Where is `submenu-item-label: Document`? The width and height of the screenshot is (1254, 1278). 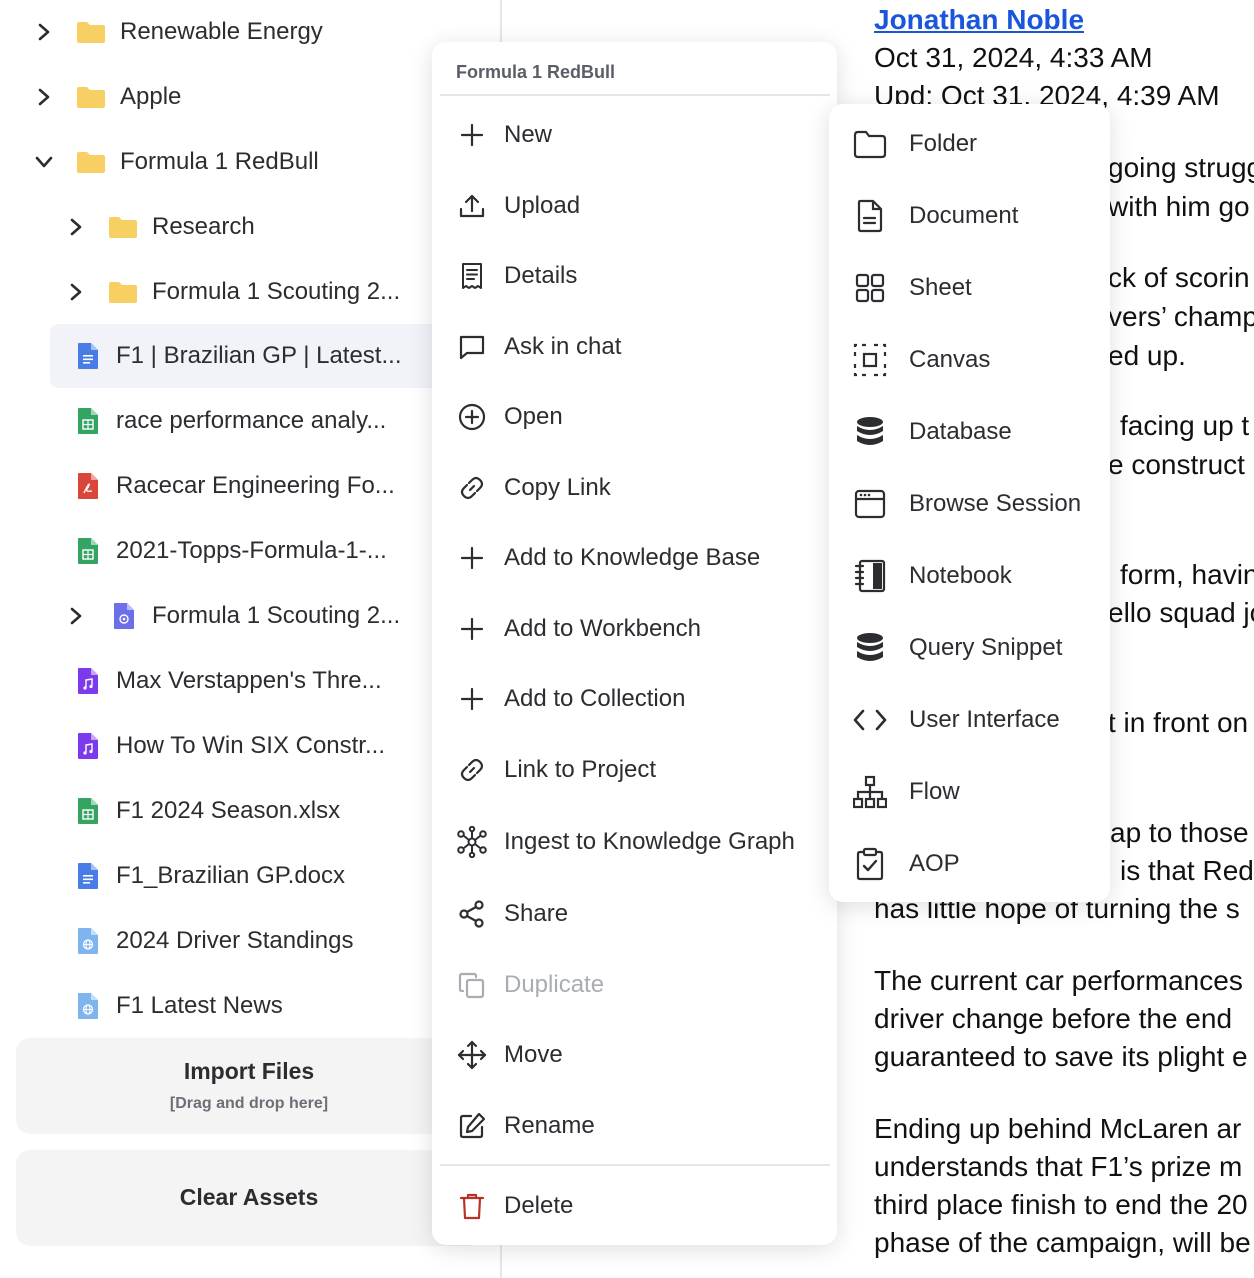
submenu-item-label: Document is located at coordinates (964, 215).